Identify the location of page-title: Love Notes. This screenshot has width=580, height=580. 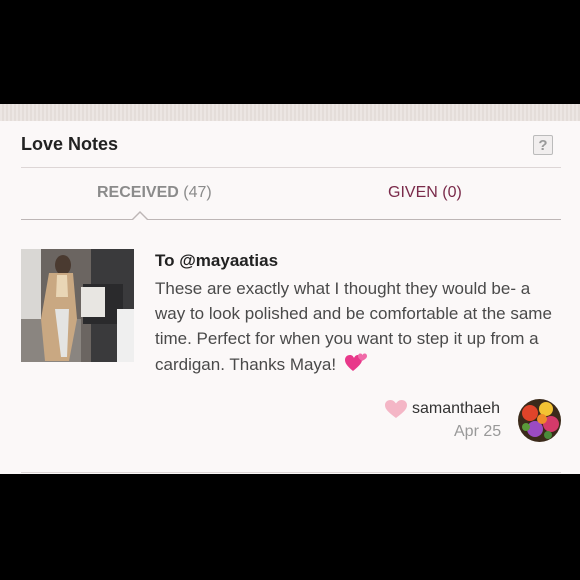
(70, 144).